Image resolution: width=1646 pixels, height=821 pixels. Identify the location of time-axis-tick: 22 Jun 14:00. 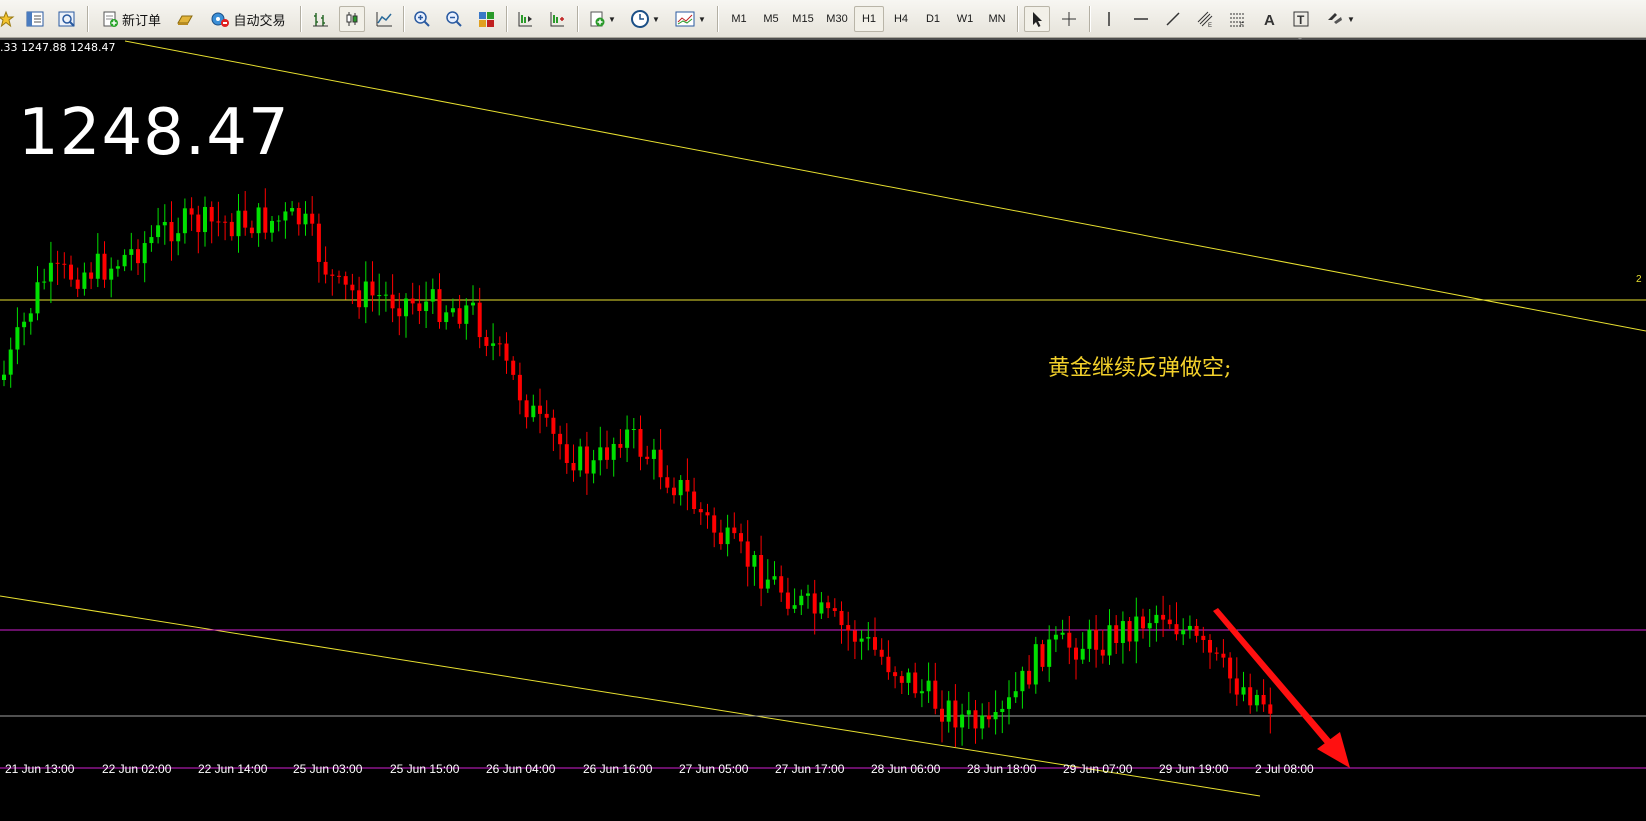
(233, 769).